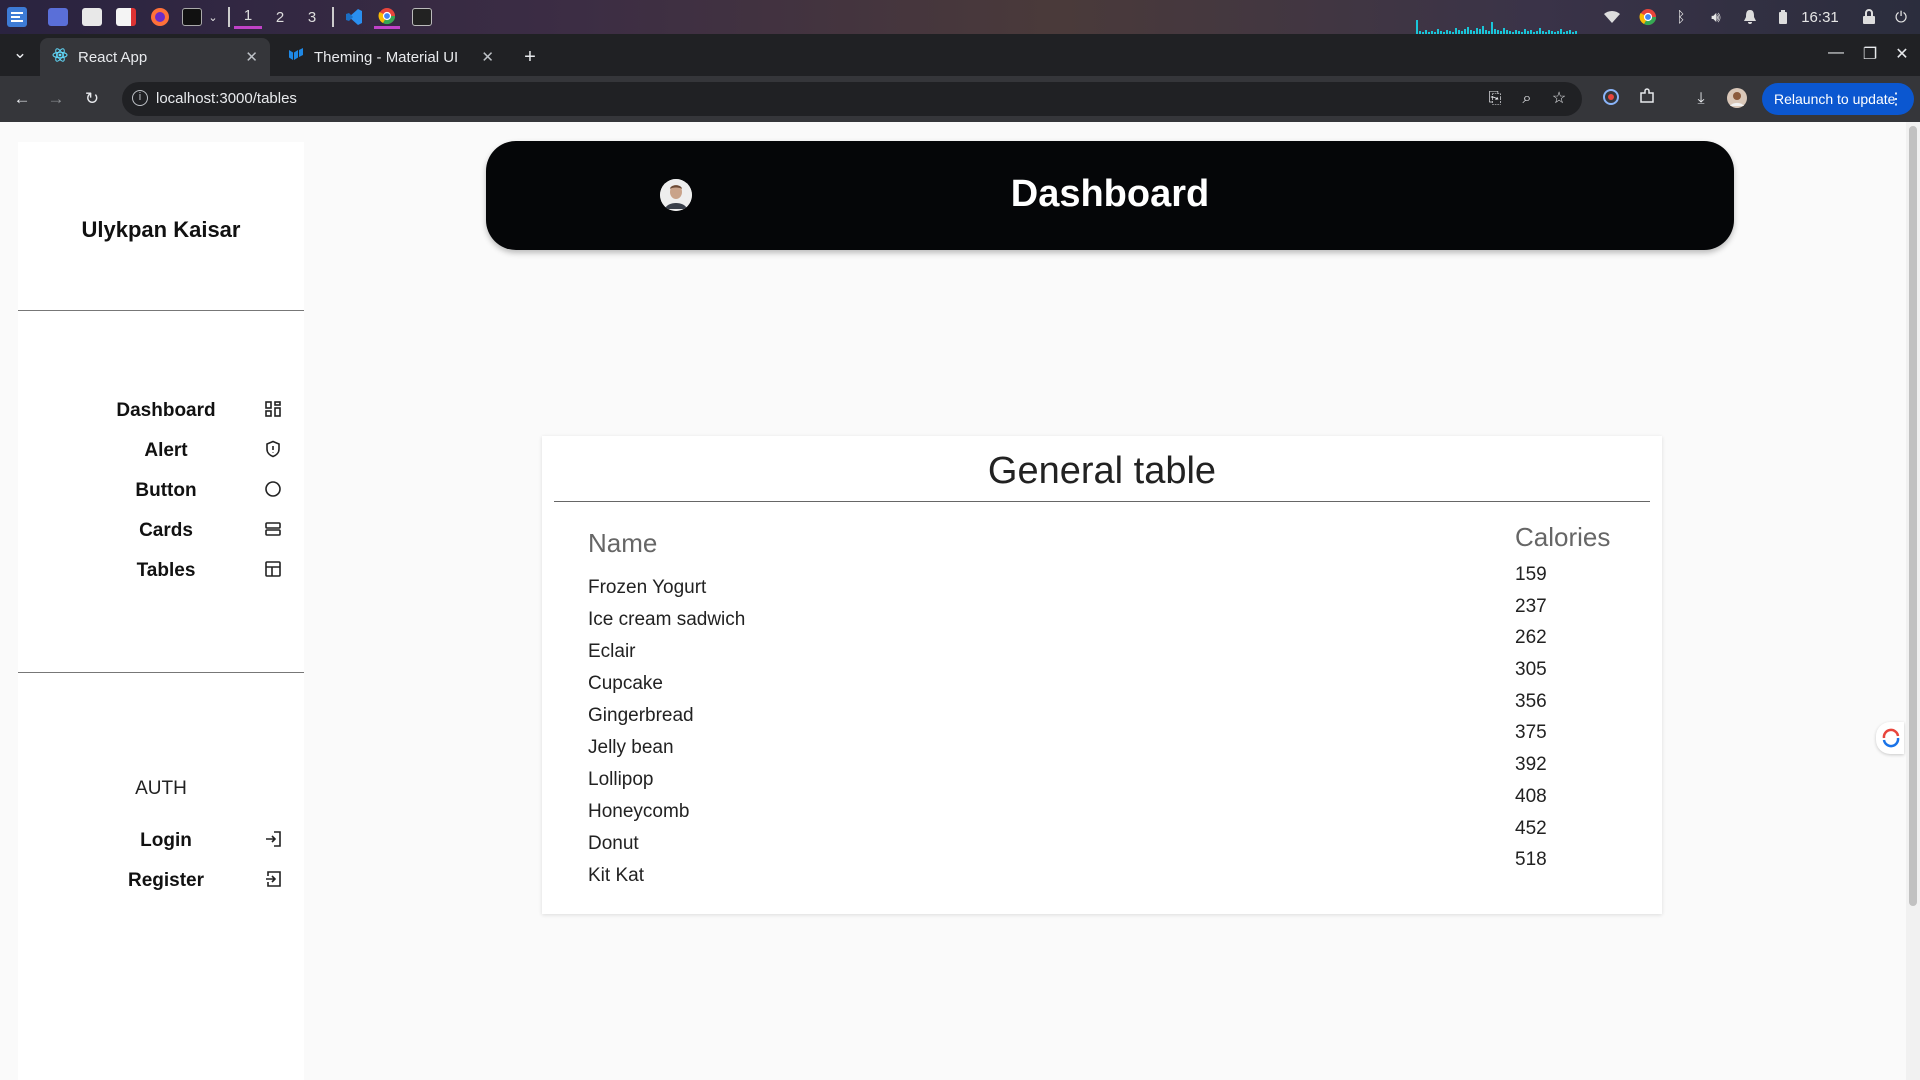 This screenshot has height=1080, width=1920. What do you see at coordinates (20, 53) in the screenshot?
I see `tab-search-icon: ⌄` at bounding box center [20, 53].